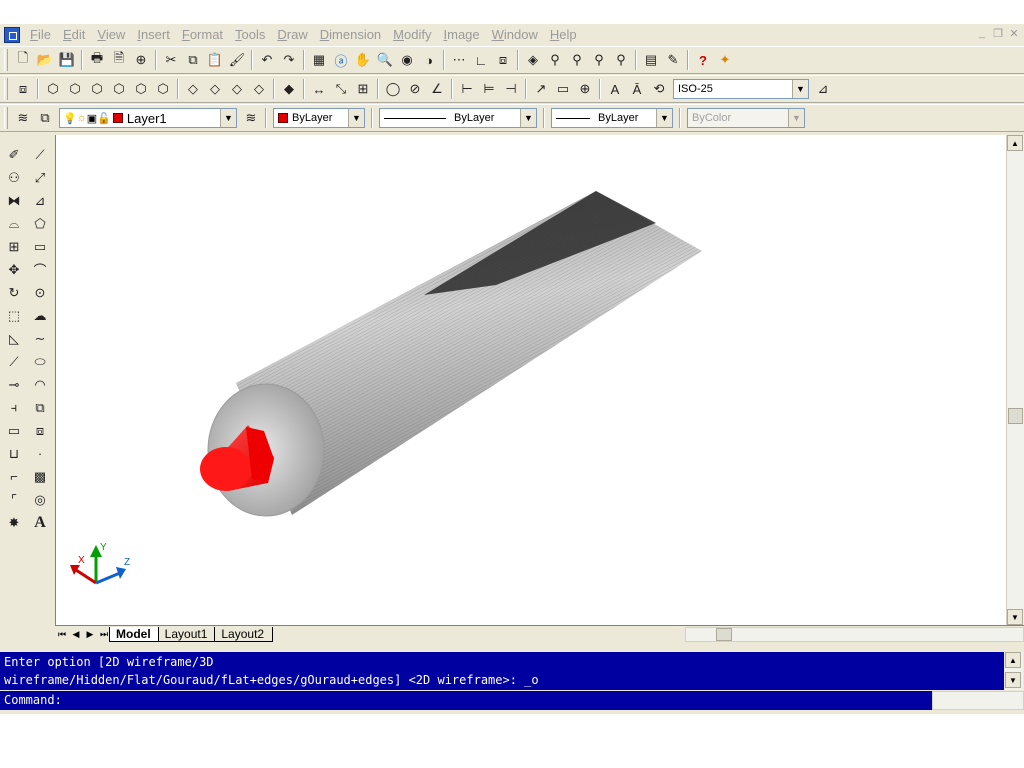 Image resolution: width=1024 pixels, height=768 pixels. What do you see at coordinates (14, 522) in the screenshot?
I see `explode-icon: ✸` at bounding box center [14, 522].